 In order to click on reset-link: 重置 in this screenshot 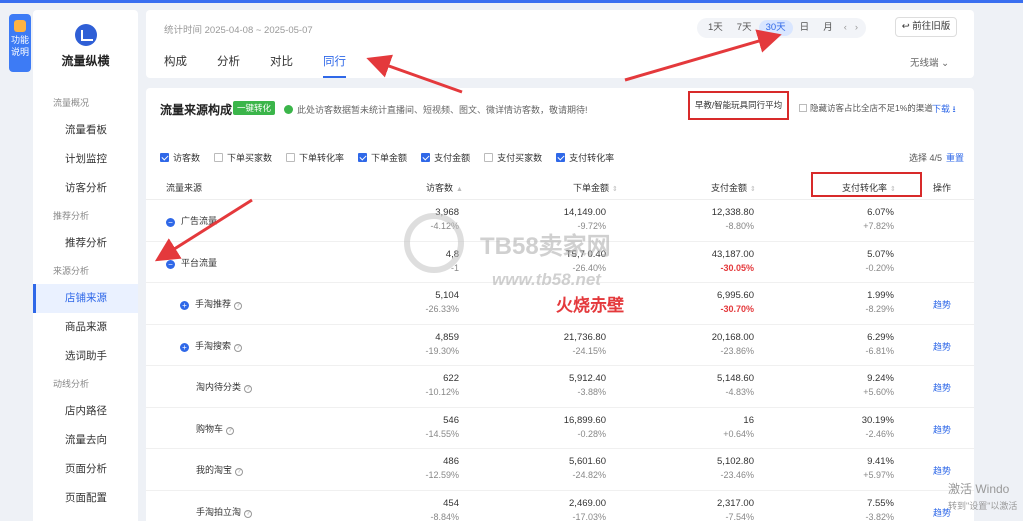, I will do `click(955, 158)`.